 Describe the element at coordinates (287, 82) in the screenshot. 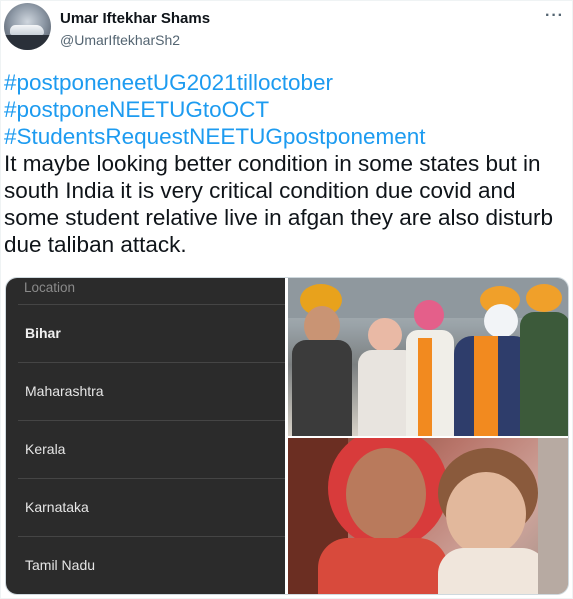

I see `hashtag-link: #postponeneetUG2021tilloctober` at that location.